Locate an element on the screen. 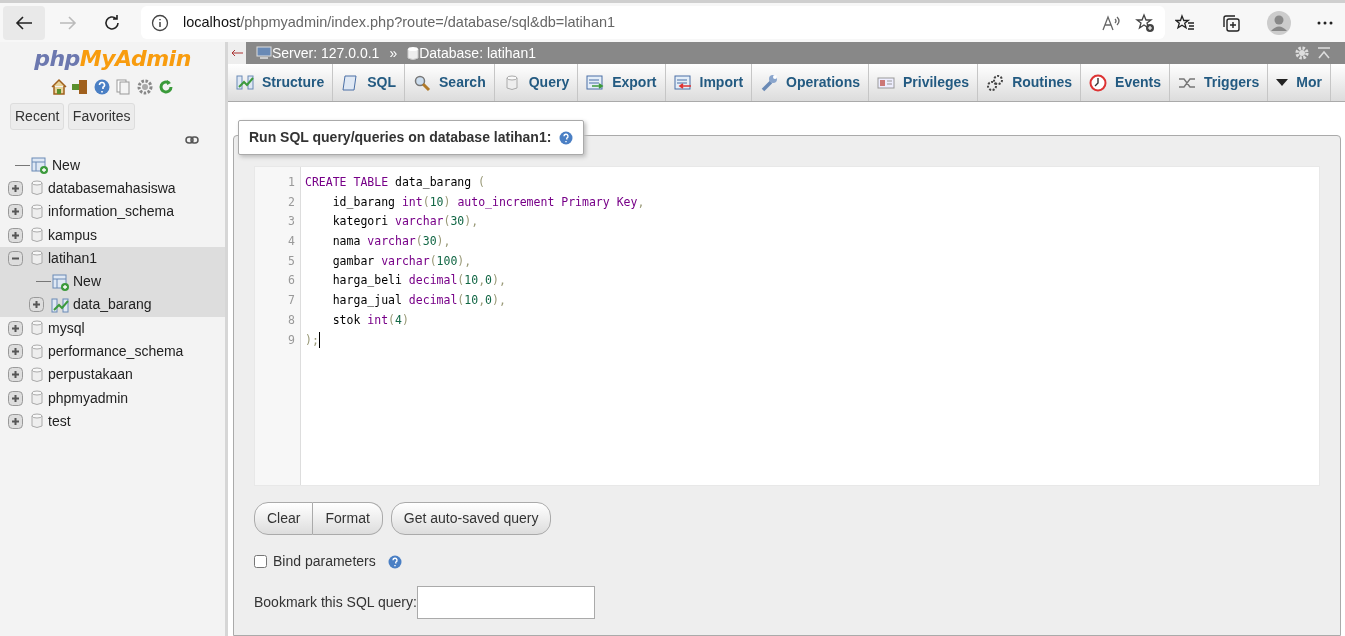 The height and width of the screenshot is (636, 1345). server-icon is located at coordinates (264, 53).